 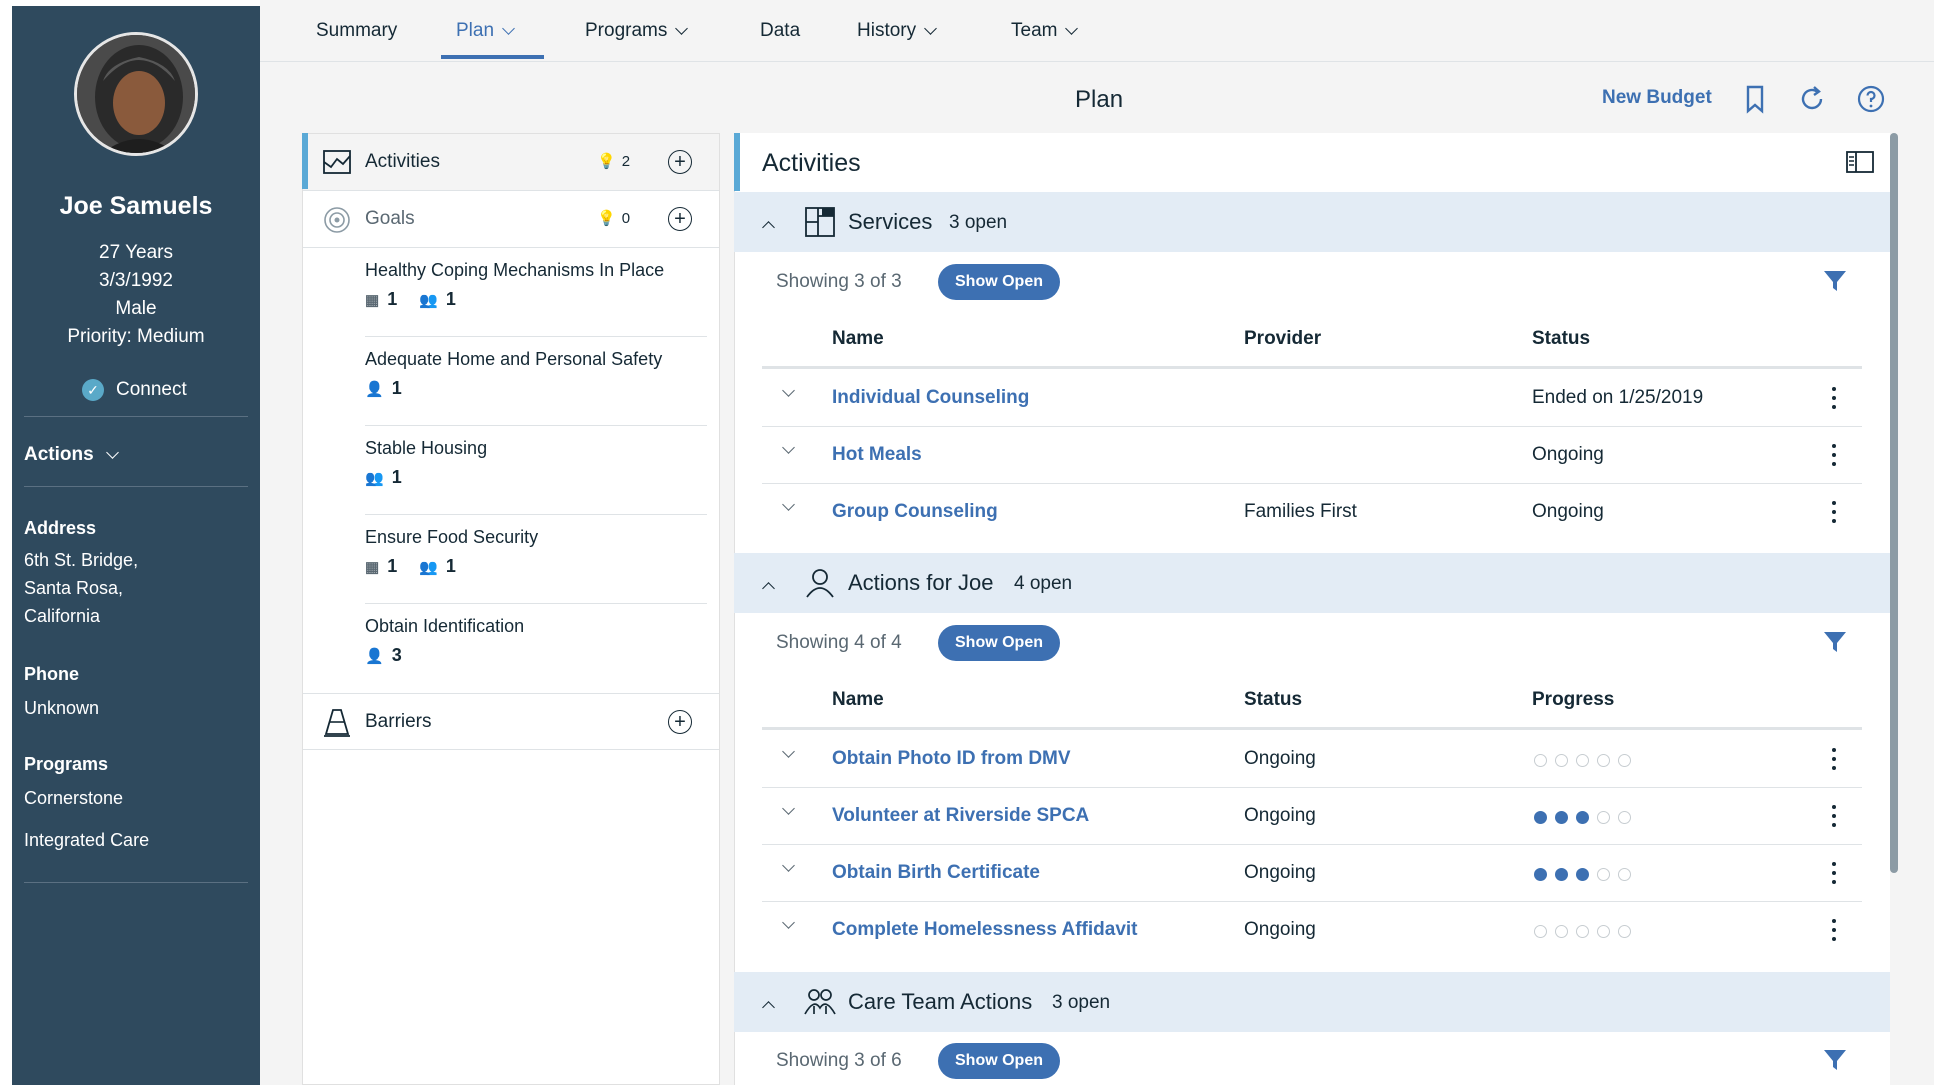 What do you see at coordinates (151, 389) in the screenshot?
I see `connect-label: Connect` at bounding box center [151, 389].